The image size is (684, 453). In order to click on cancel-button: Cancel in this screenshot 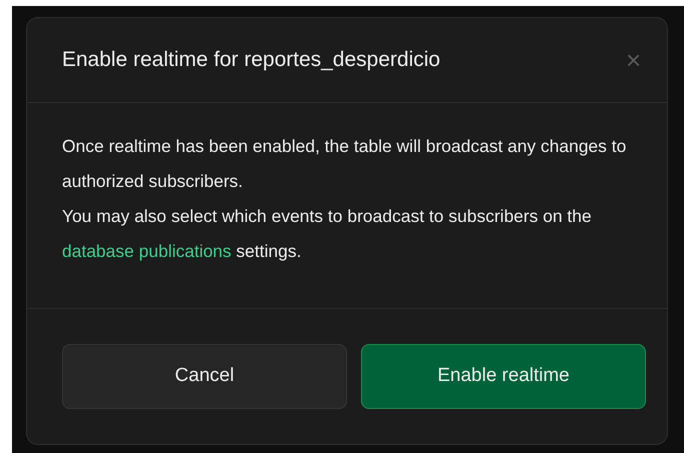, I will do `click(204, 376)`.